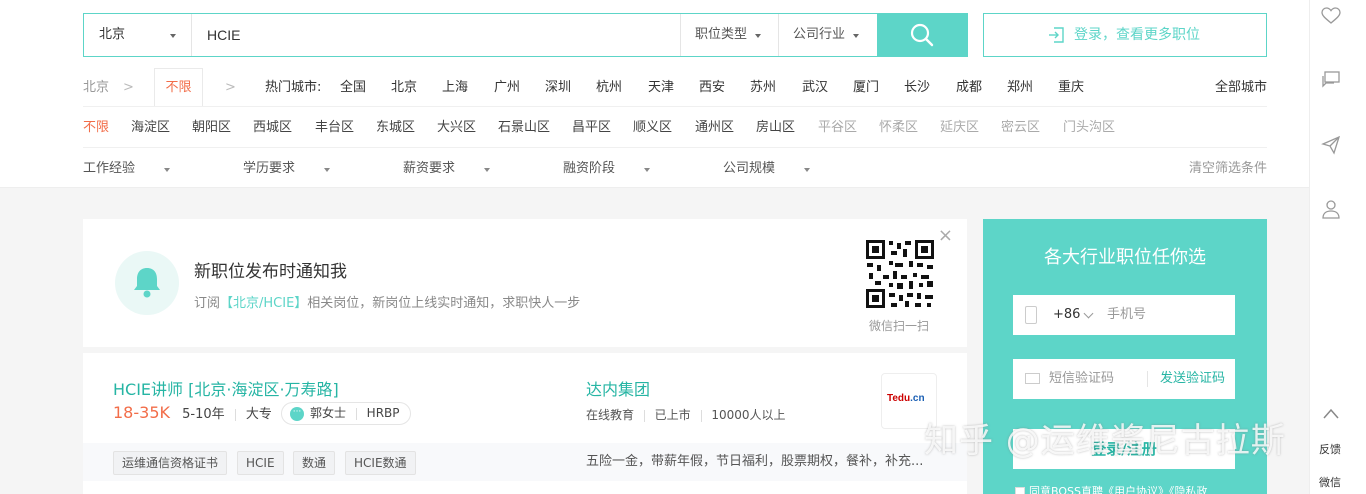  I want to click on filter-funding: 融资阶段, so click(589, 169).